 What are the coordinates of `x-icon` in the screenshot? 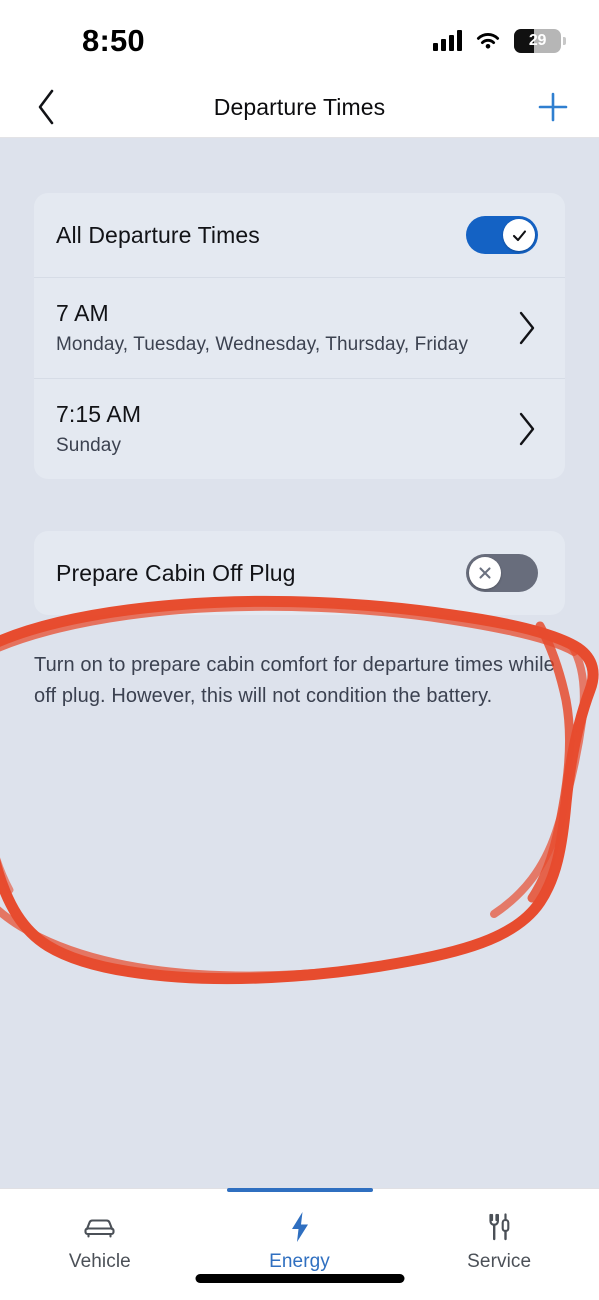 It's located at (485, 573).